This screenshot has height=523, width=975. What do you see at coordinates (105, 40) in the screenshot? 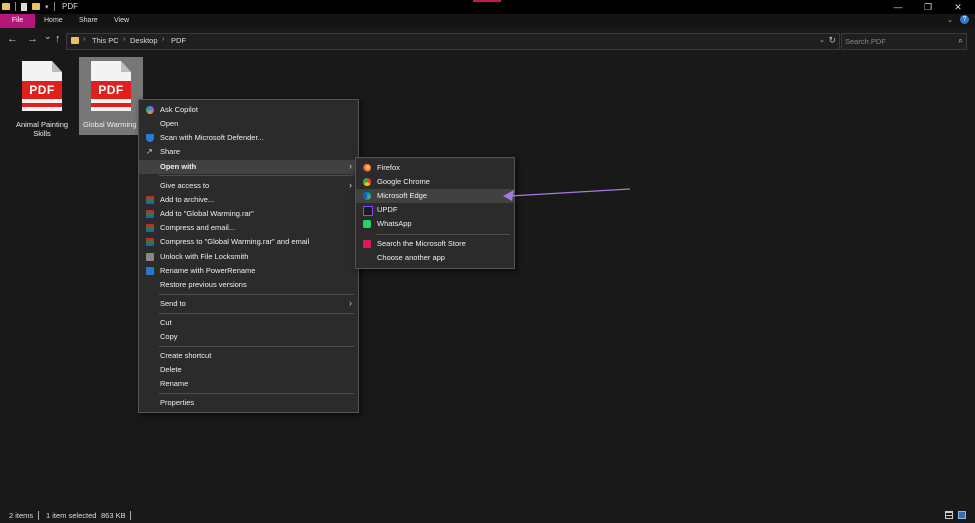
I see `breadcrumb-this-pc: This PC` at bounding box center [105, 40].